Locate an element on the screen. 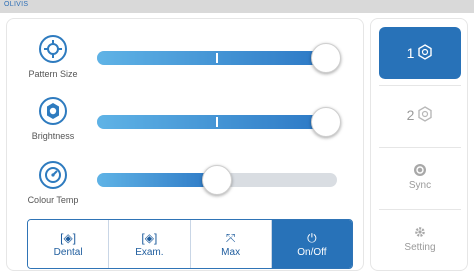 The height and width of the screenshot is (271, 474). brightness-slider is located at coordinates (219, 122).